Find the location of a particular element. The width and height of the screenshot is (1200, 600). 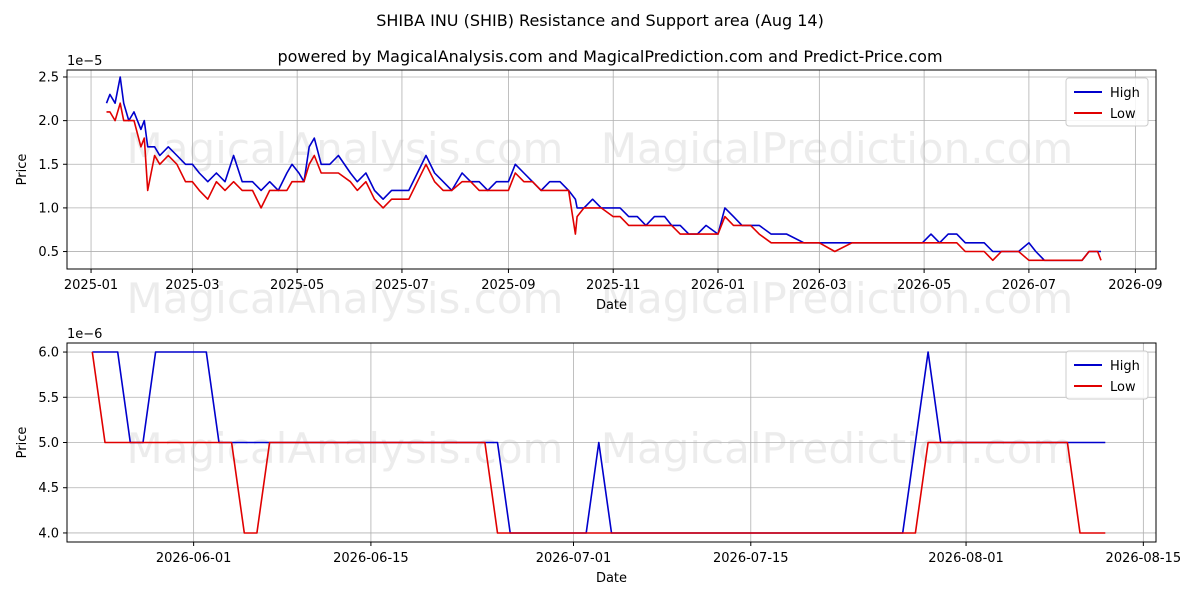

x-tick-label: 2025-01 is located at coordinates (91, 285).